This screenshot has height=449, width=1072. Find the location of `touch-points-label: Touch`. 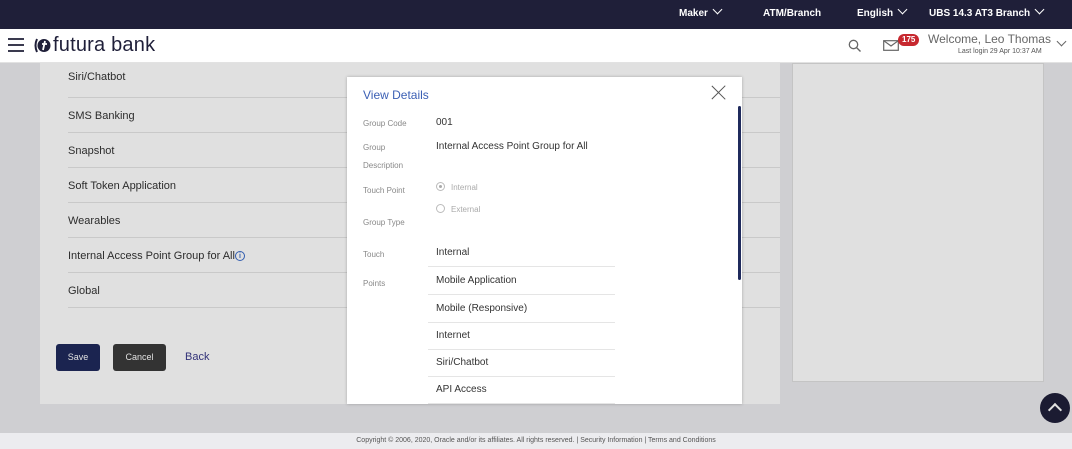

touch-points-label: Touch is located at coordinates (374, 254).